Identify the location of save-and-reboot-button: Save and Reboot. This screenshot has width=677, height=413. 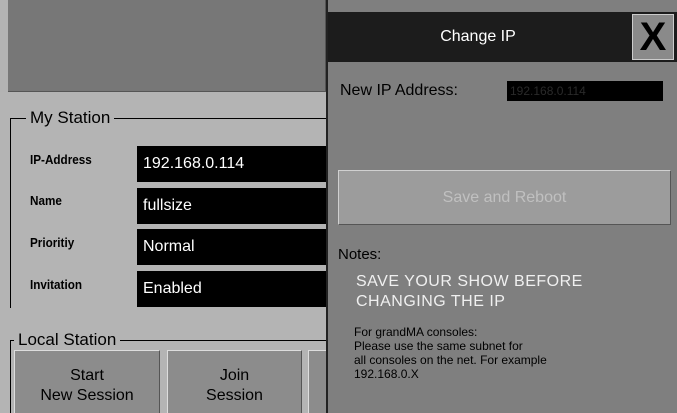
(504, 197).